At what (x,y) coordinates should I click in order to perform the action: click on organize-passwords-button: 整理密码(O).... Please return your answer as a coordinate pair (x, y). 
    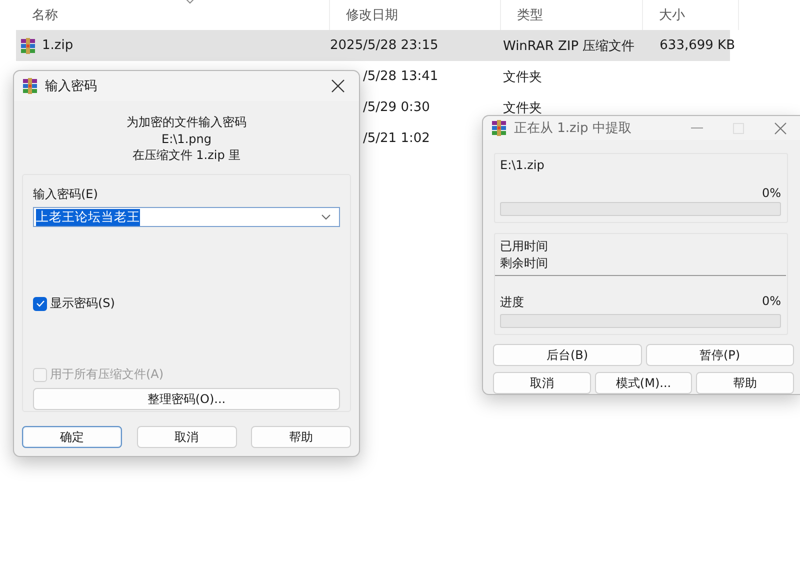
    Looking at the image, I should click on (186, 399).